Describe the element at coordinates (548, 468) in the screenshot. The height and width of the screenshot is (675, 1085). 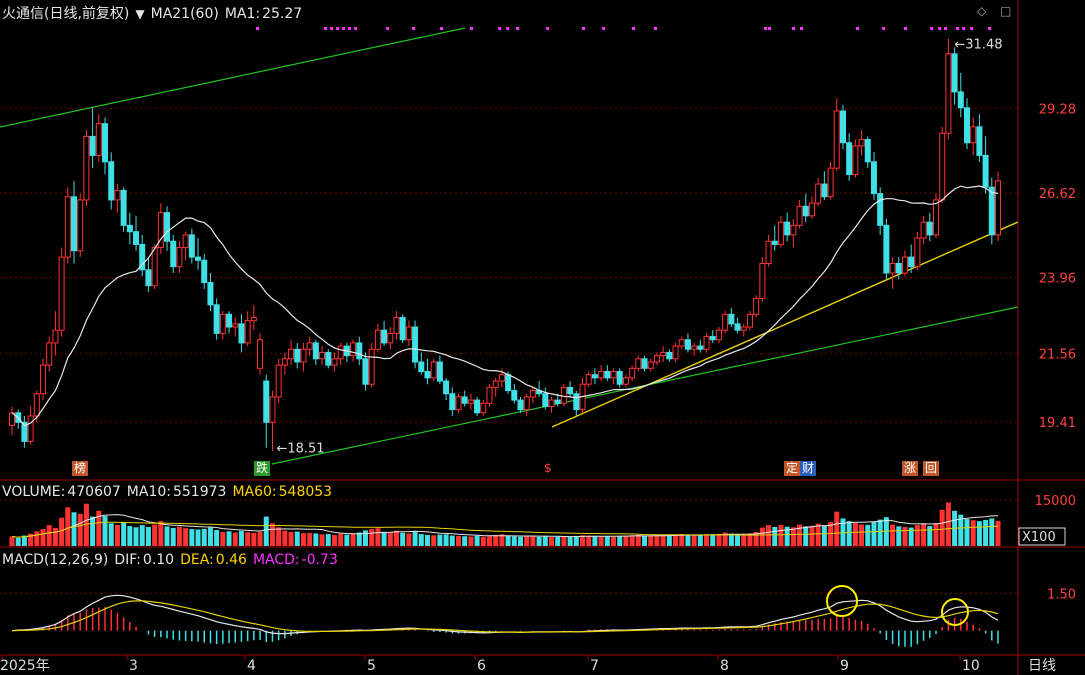
I see `event-tag: $` at that location.